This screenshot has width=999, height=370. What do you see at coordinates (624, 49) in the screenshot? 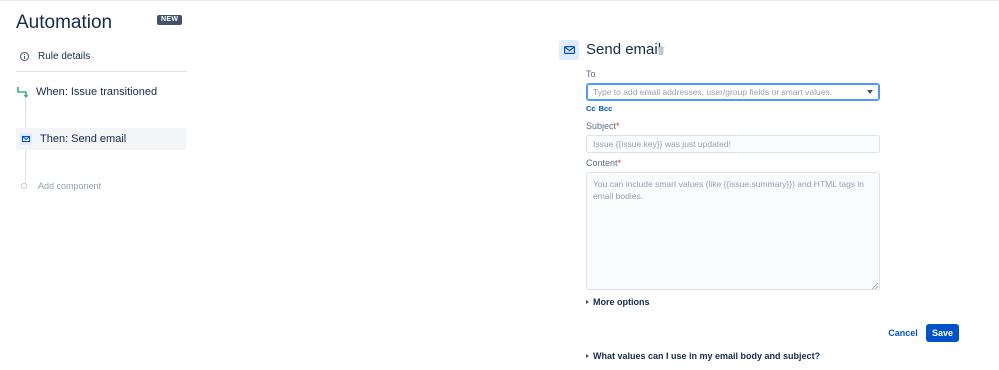
I see `panel-title: Send email` at bounding box center [624, 49].